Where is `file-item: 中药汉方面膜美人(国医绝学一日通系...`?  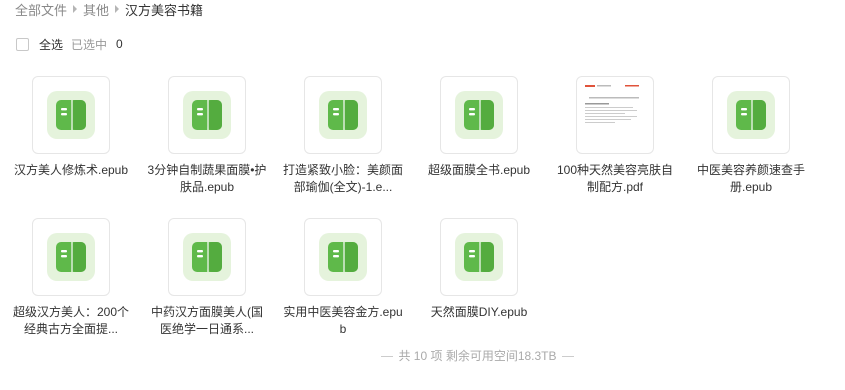 file-item: 中药汉方面膜美人(国医绝学一日通系... is located at coordinates (207, 278).